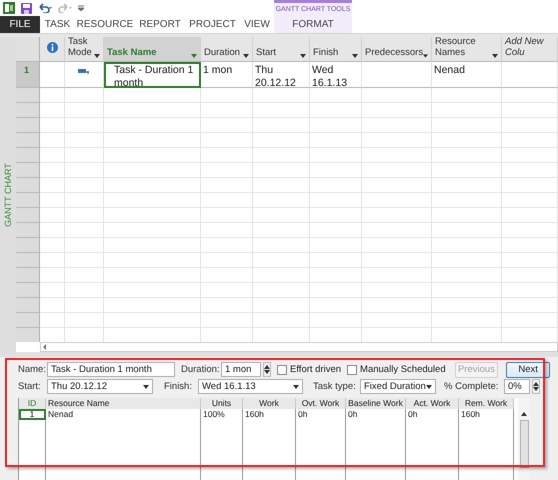 This screenshot has height=480, width=558. Describe the element at coordinates (222, 414) in the screenshot. I see `table-cell: 100%` at that location.